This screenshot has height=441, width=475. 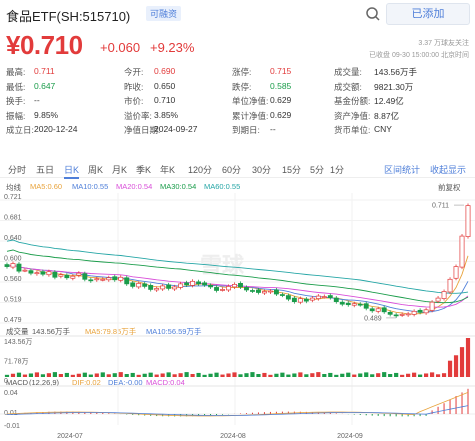 What do you see at coordinates (383, 129) in the screenshot?
I see `stat-value: CNY` at bounding box center [383, 129].